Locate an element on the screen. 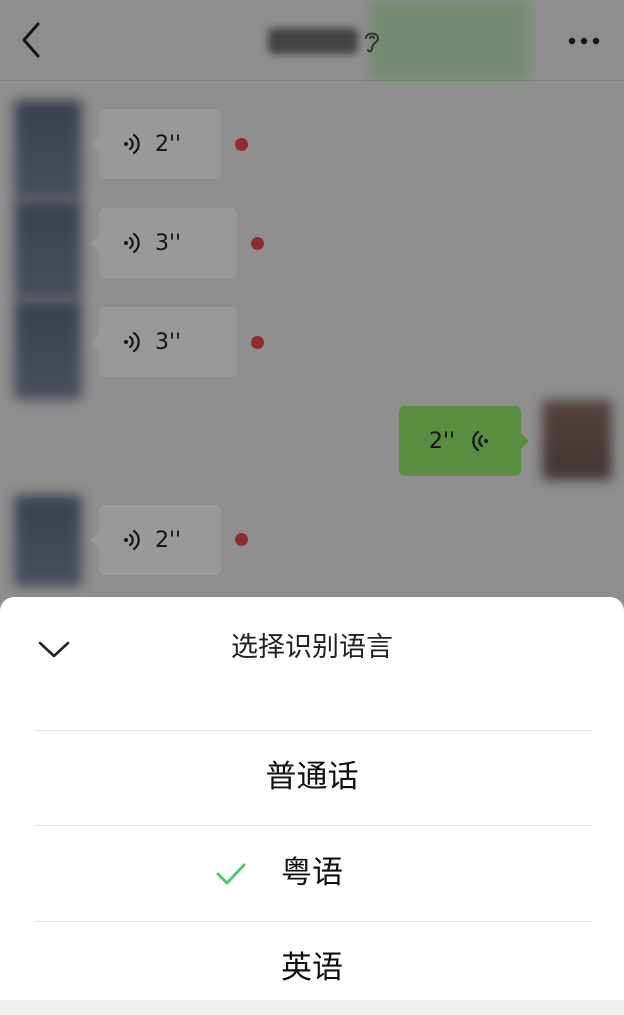  option-label: 普通话 is located at coordinates (312, 777).